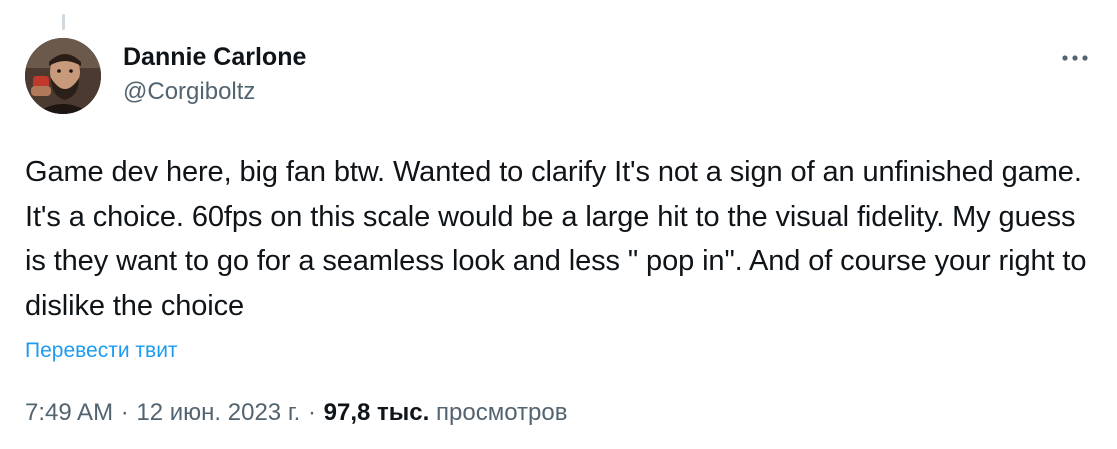  Describe the element at coordinates (69, 412) in the screenshot. I see `tweet-time: 7:49 AM` at that location.